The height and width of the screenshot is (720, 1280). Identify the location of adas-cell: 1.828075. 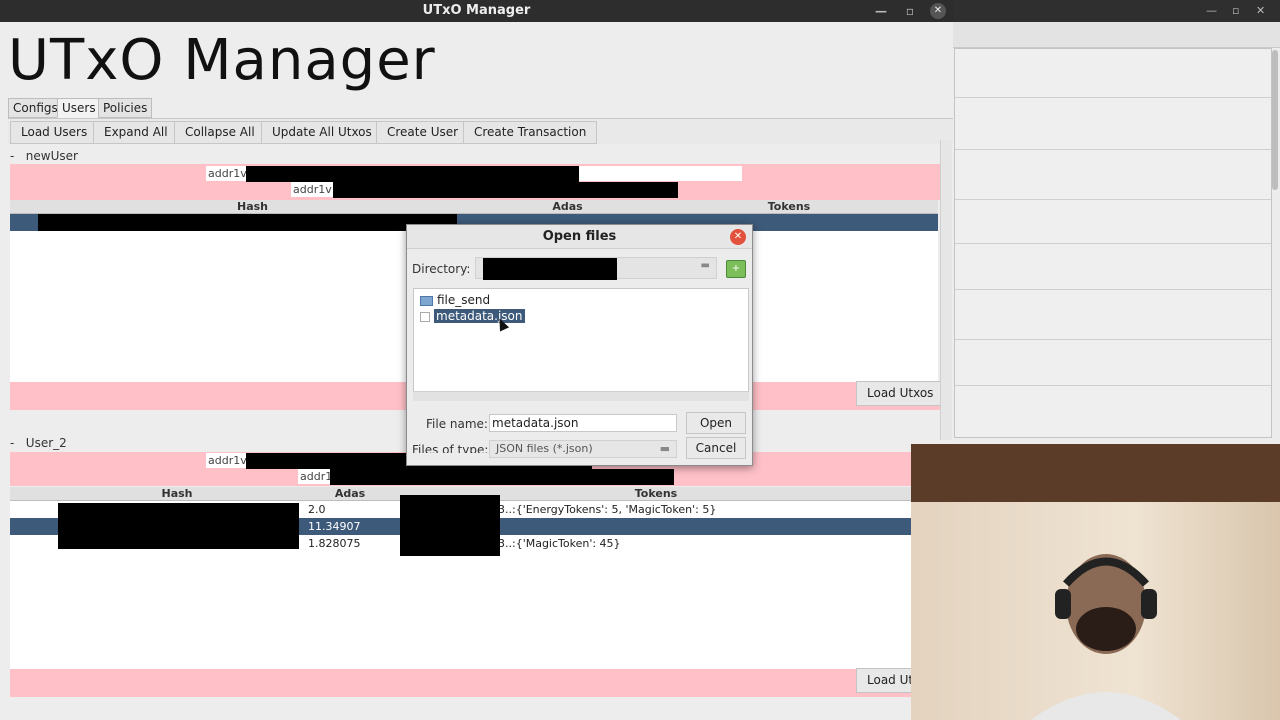
(334, 543).